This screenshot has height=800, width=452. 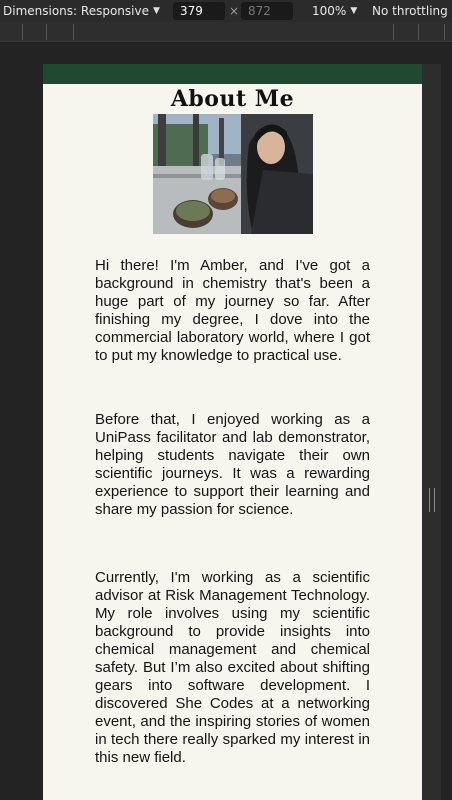 I want to click on height-input: 872, so click(x=267, y=11).